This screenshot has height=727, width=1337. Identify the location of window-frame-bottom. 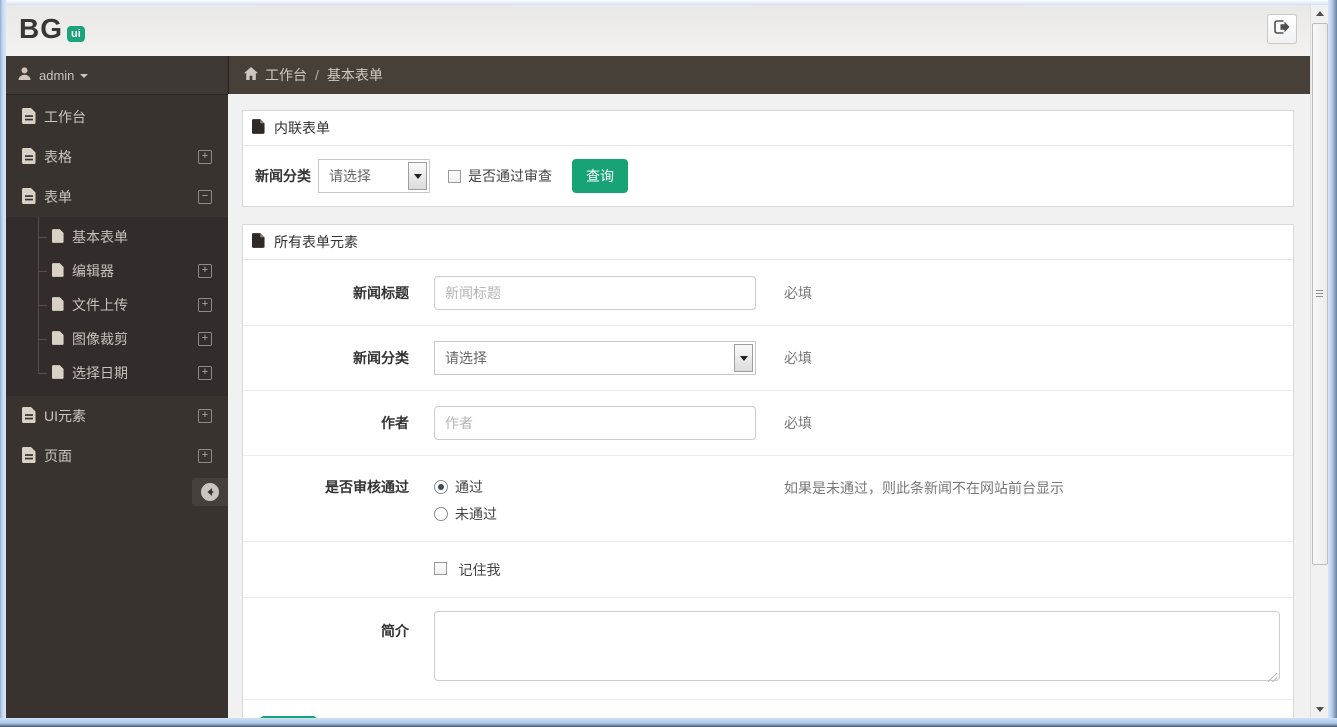
(668, 722).